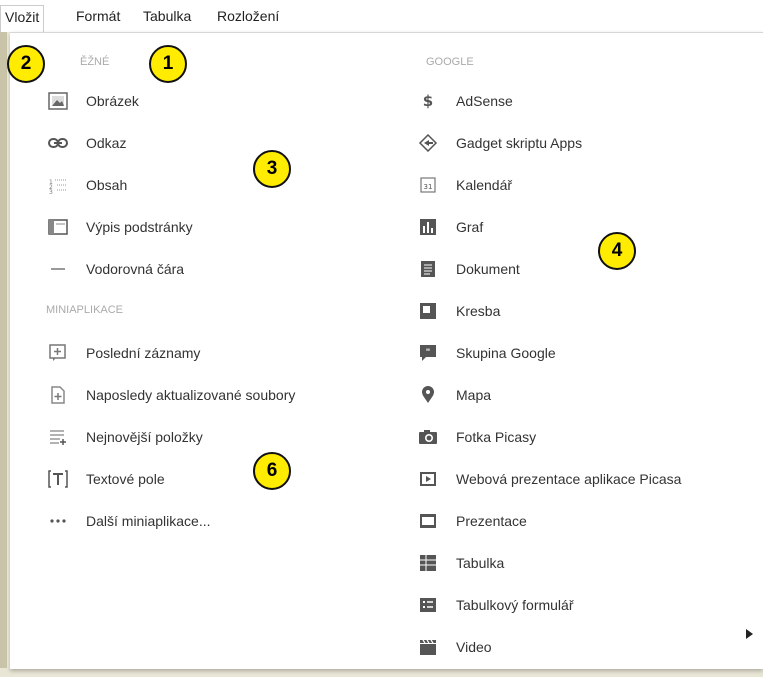  I want to click on menu-item-recent-items: Nejnovější položky, so click(125, 437).